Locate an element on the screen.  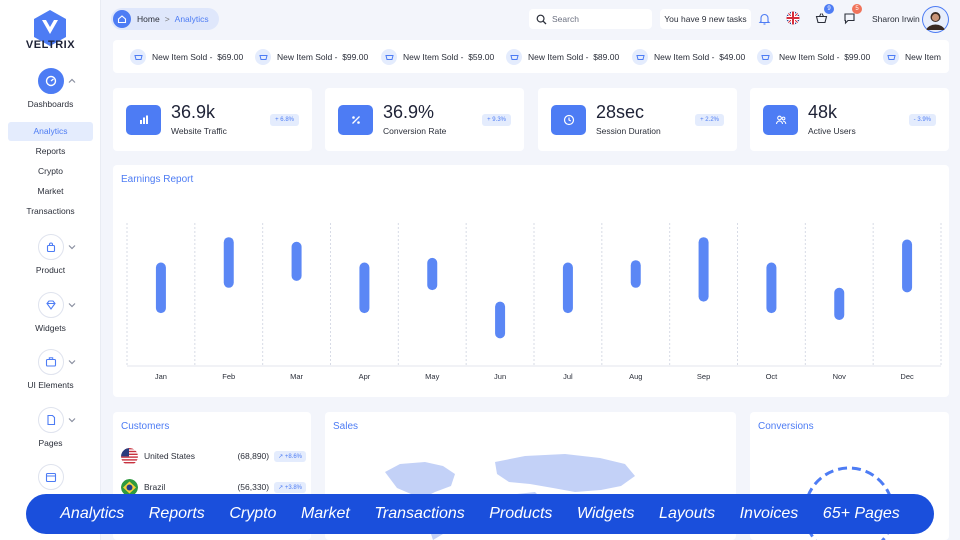
chart-tick-label: Apr is located at coordinates (365, 376).